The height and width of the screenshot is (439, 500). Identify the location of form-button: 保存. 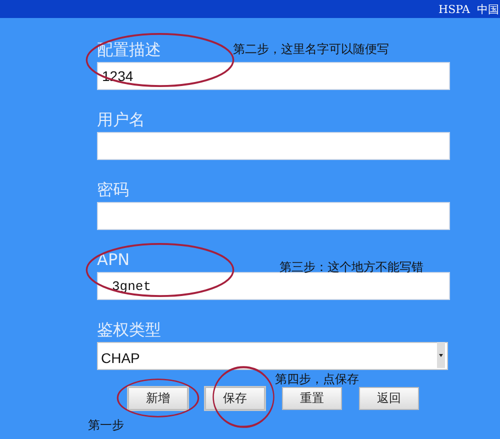
(235, 398).